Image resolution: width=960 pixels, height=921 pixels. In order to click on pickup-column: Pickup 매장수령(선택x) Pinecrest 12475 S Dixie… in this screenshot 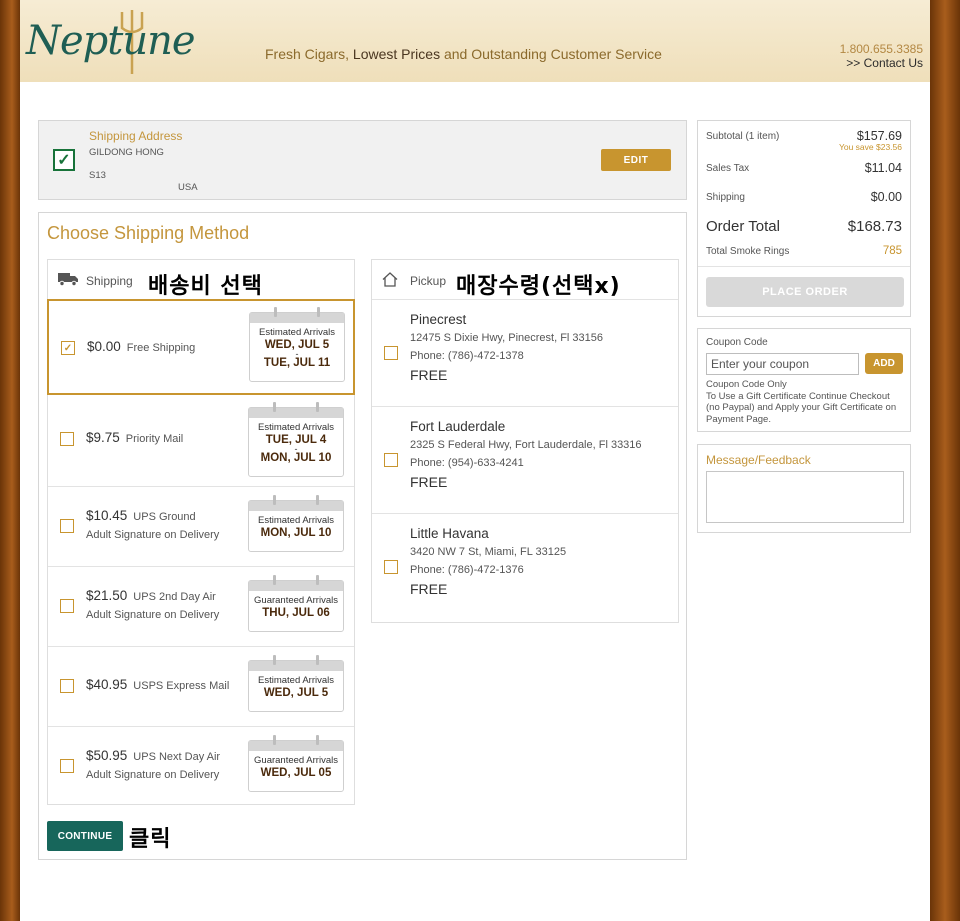, I will do `click(525, 441)`.